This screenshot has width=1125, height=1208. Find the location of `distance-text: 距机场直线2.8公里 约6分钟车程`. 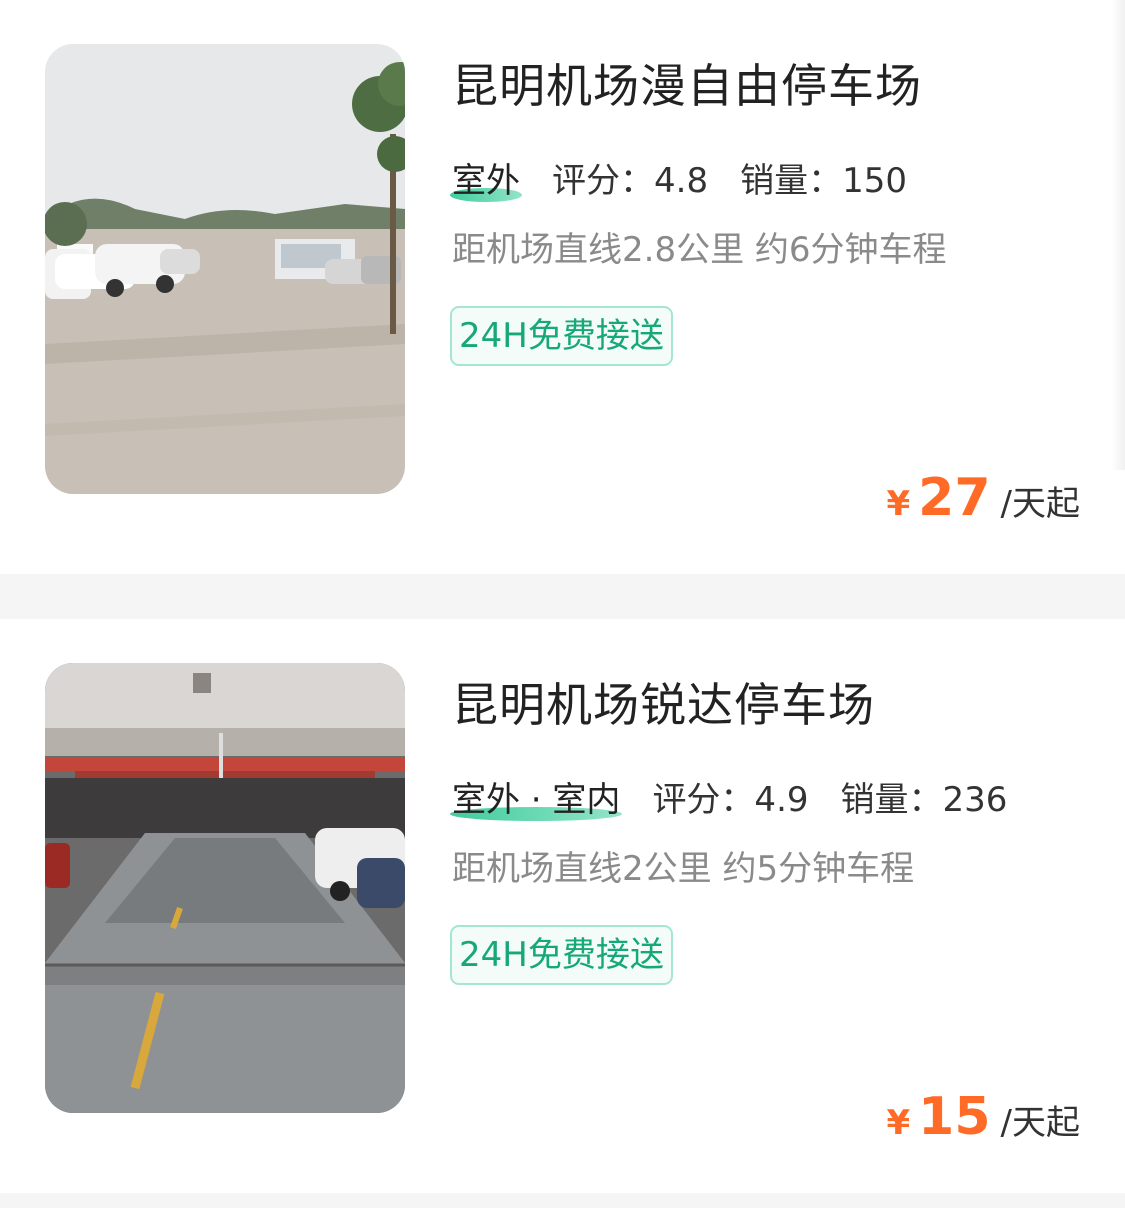

distance-text: 距机场直线2.8公里 约6分钟车程 is located at coordinates (699, 250).